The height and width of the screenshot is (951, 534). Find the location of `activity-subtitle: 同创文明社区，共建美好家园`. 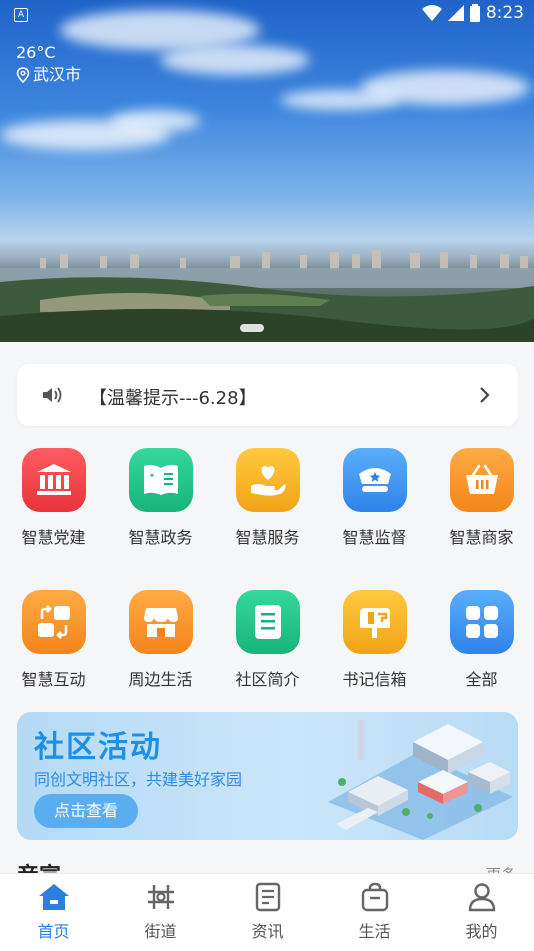

activity-subtitle: 同创文明社区，共建美好家园 is located at coordinates (138, 779).